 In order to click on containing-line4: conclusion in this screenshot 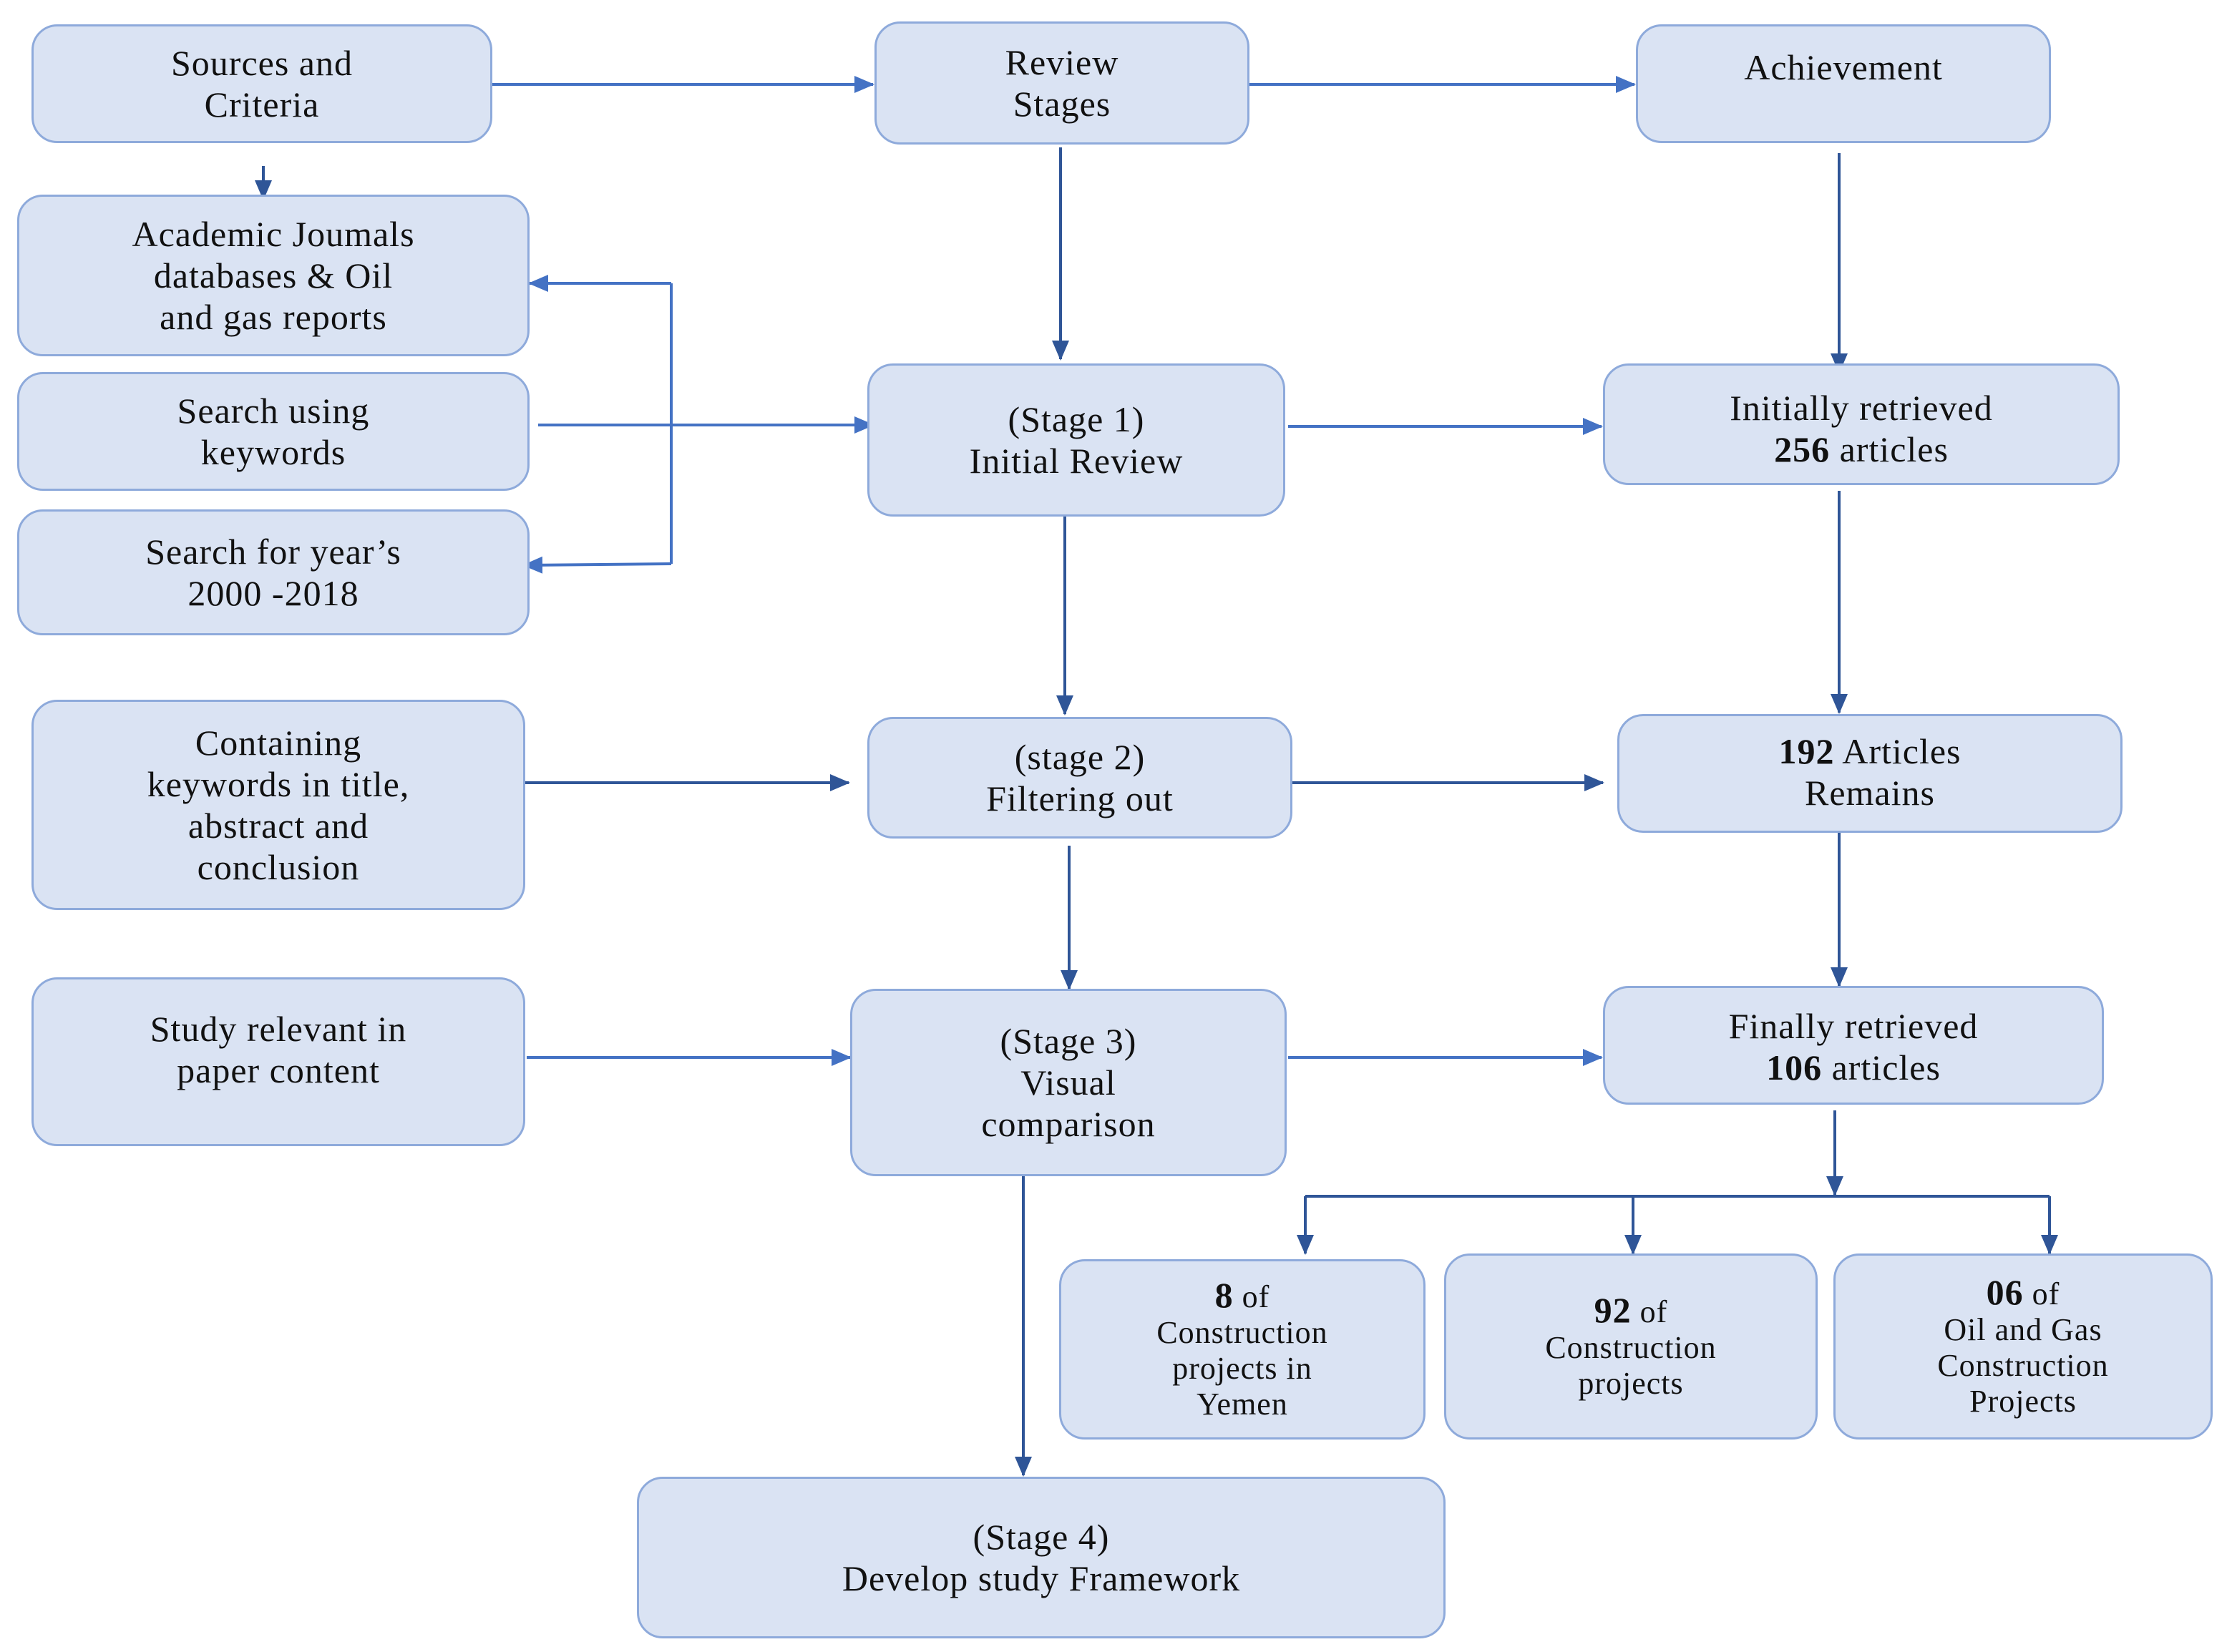, I will do `click(278, 867)`.